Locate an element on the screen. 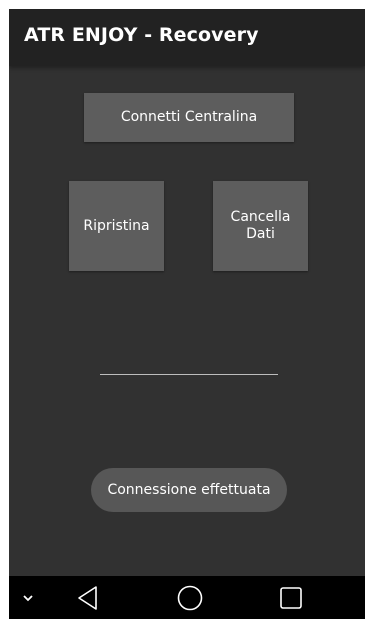 Image resolution: width=365 pixels, height=619 pixels. progress-divider is located at coordinates (189, 374).